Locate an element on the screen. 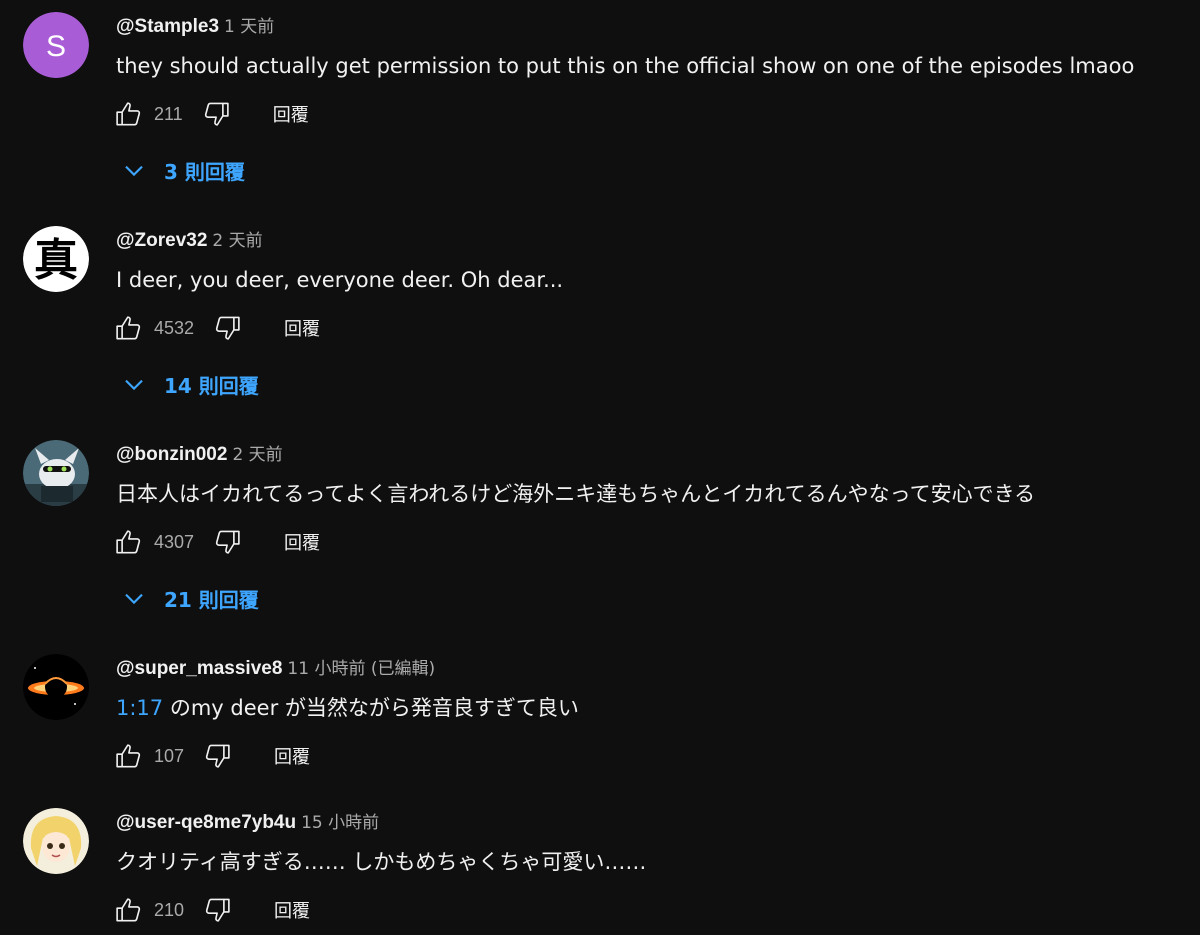  avatar: S is located at coordinates (56, 45).